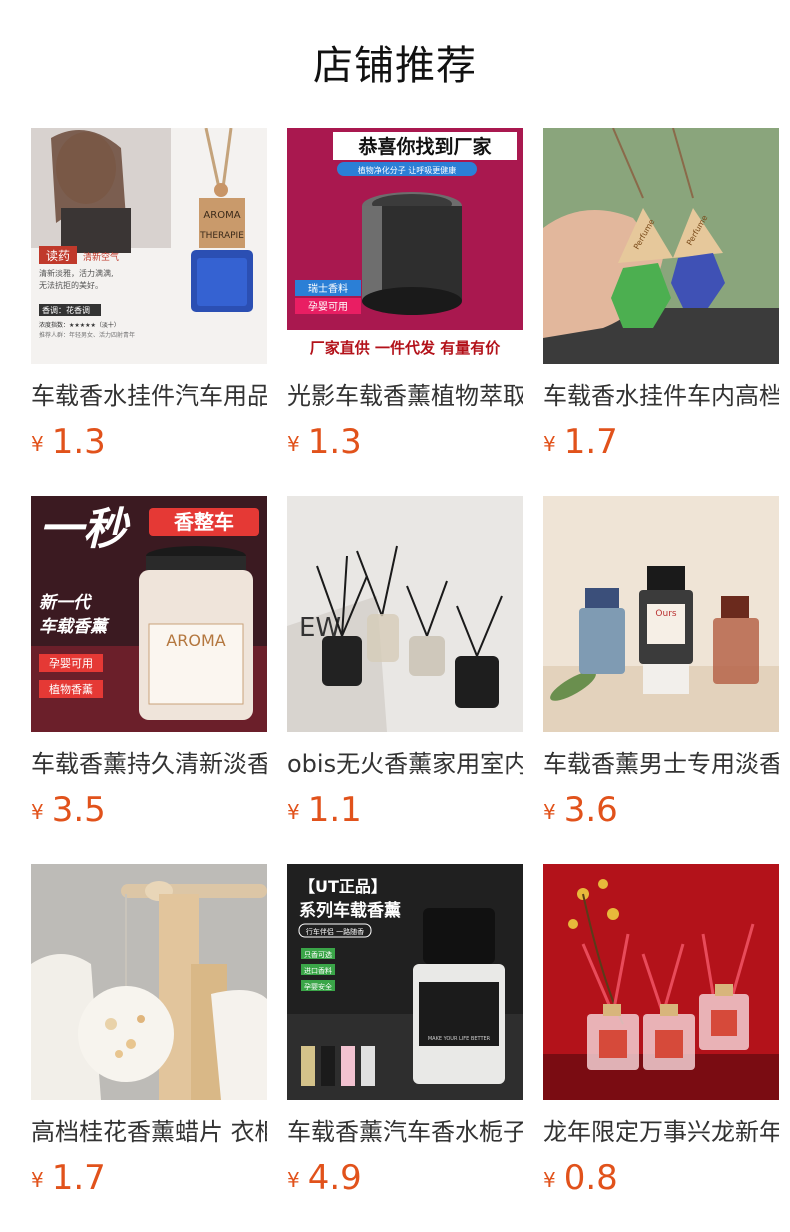 This screenshot has width=790, height=1232. I want to click on option-tag: 孕婴安全, so click(318, 986).